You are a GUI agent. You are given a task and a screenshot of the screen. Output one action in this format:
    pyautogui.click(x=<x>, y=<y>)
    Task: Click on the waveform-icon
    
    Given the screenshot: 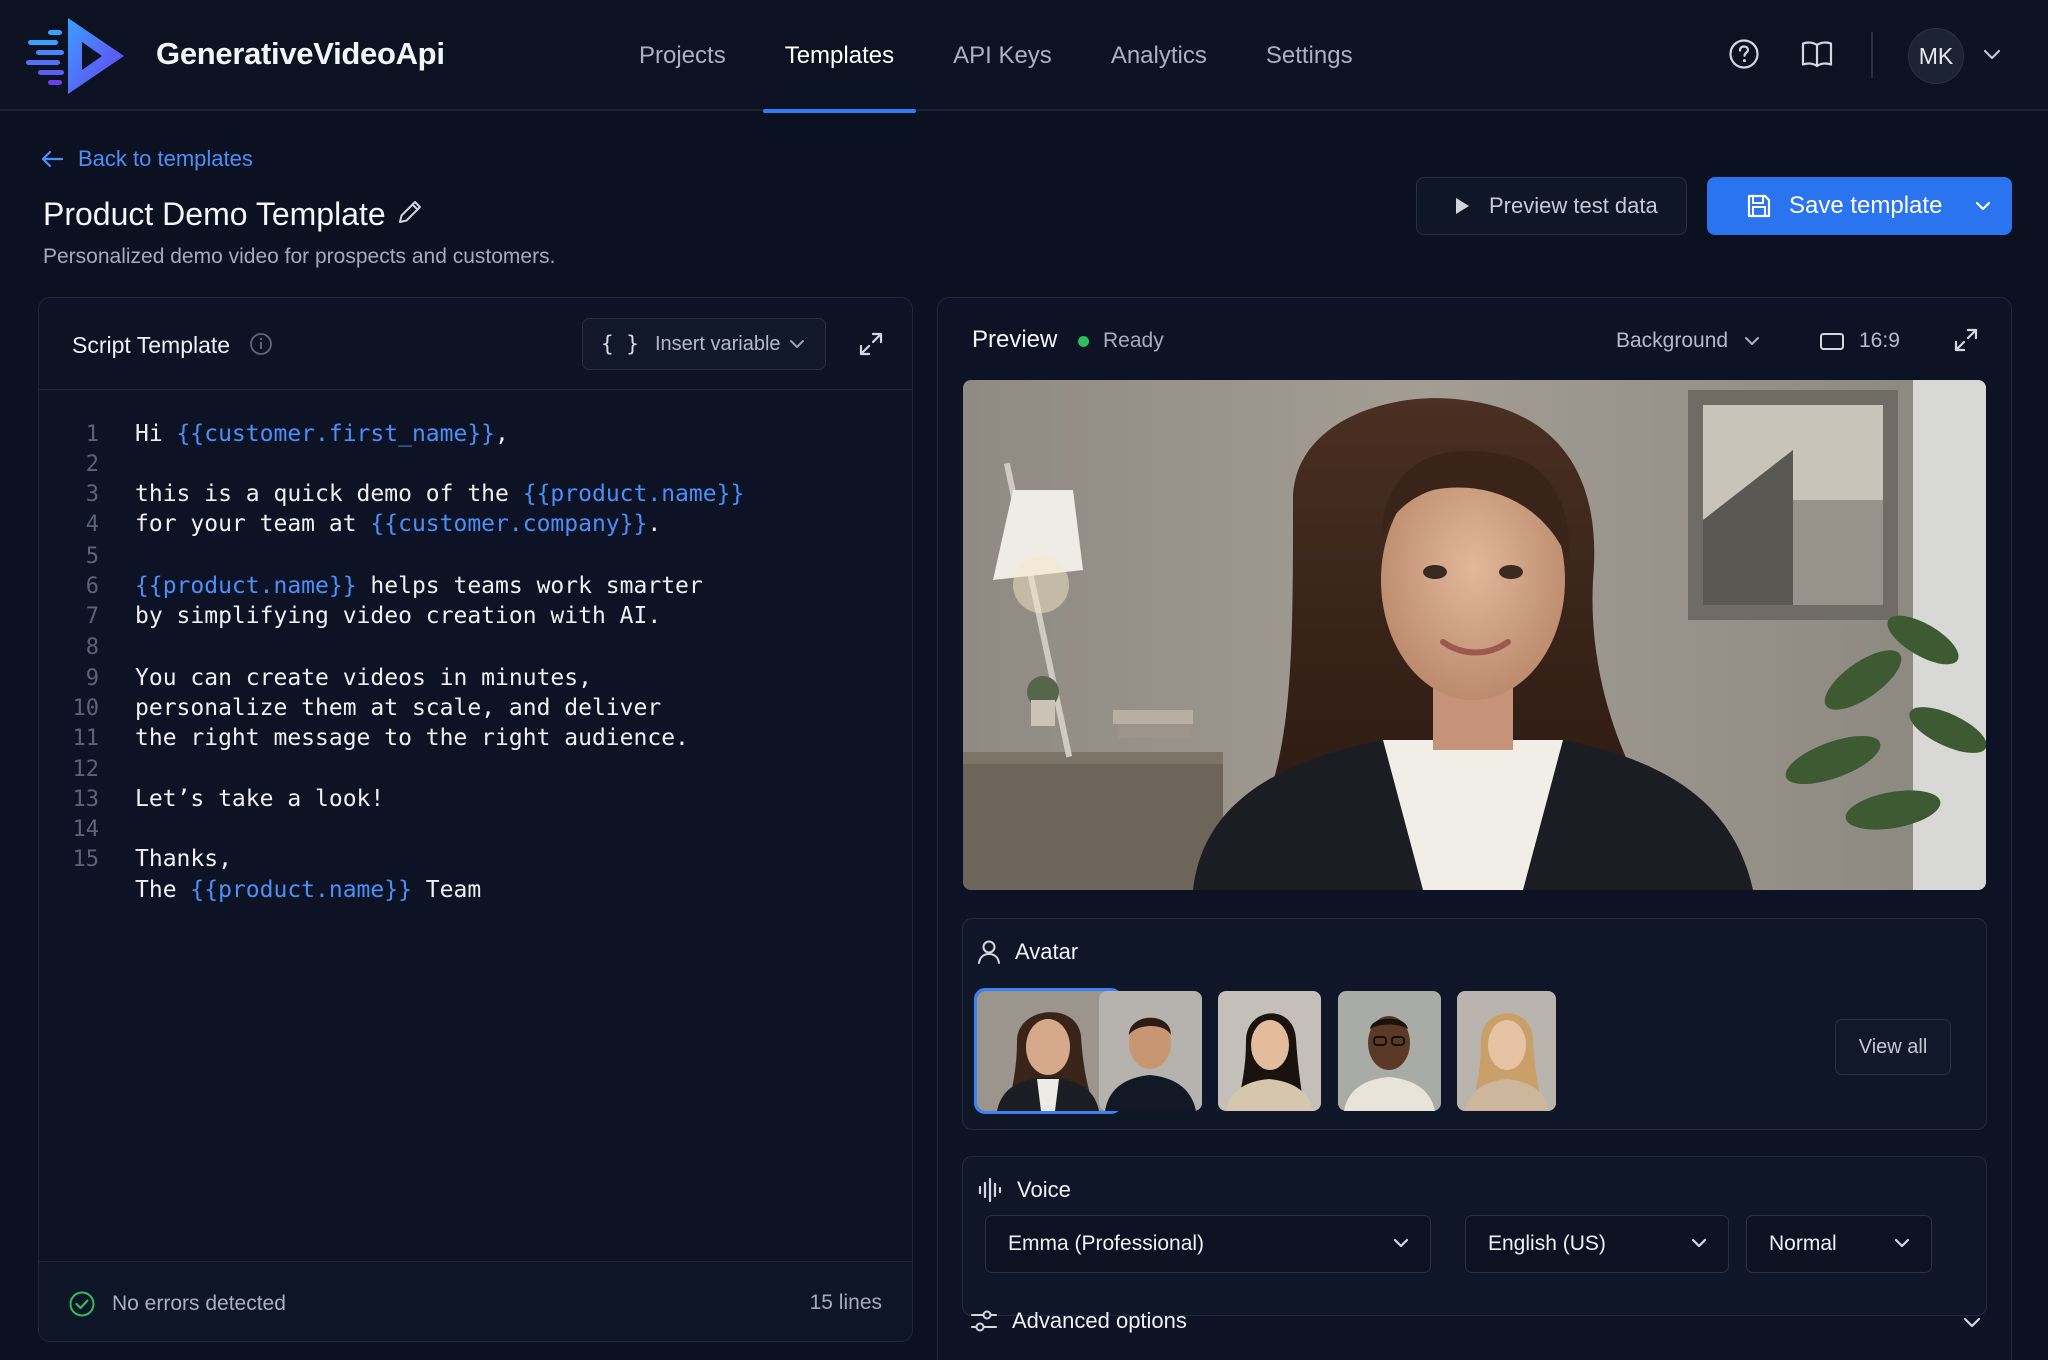 What is the action you would take?
    pyautogui.click(x=990, y=1190)
    